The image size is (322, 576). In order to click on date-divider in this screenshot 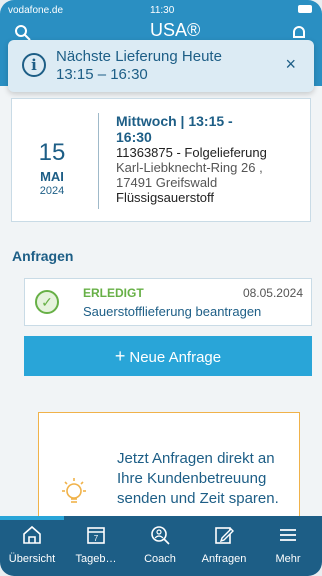, I will do `click(98, 161)`.